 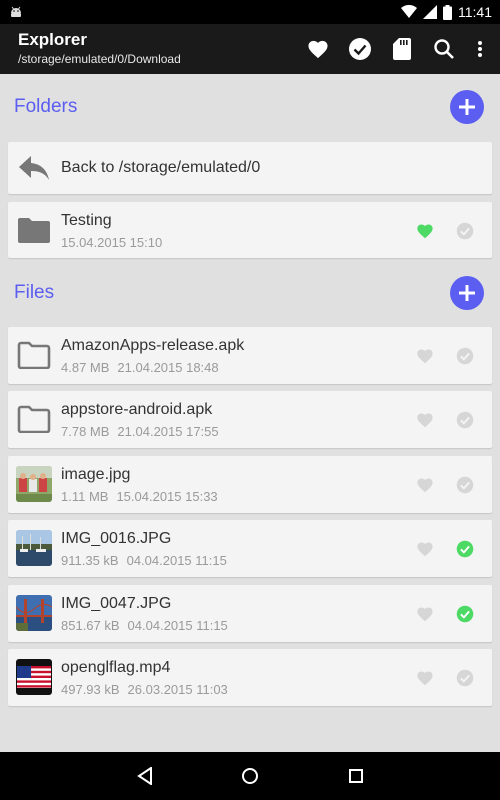 I want to click on folder-icon-wrap, so click(x=34, y=230).